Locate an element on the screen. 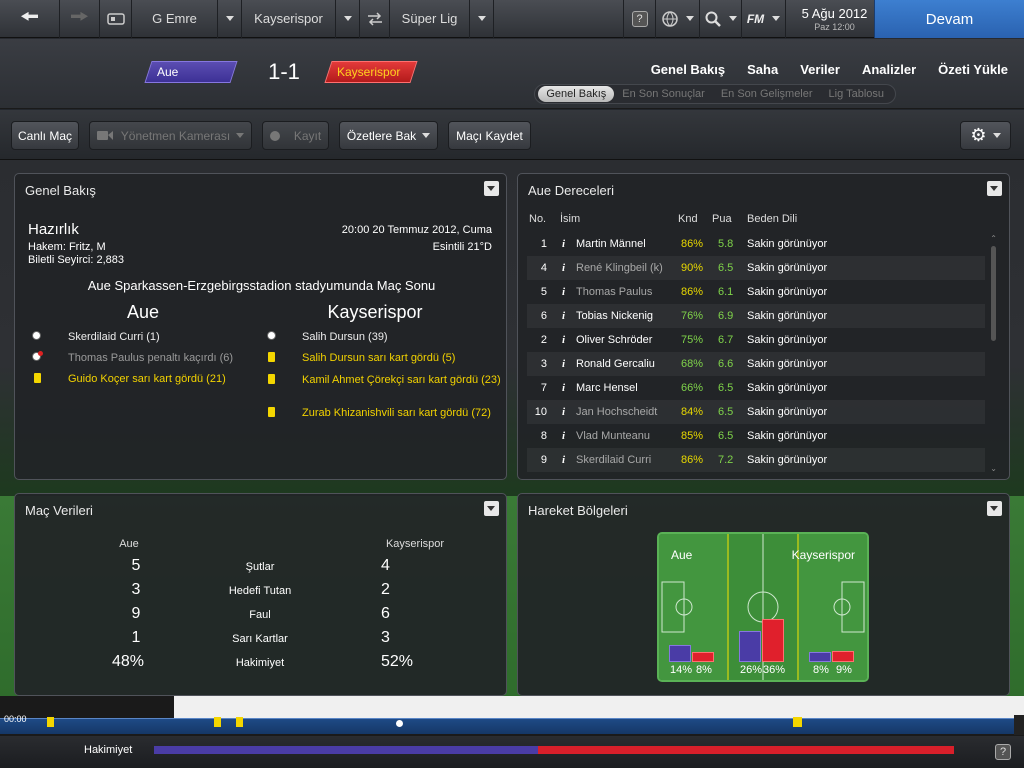  match-data-away-label: Kayserispor is located at coordinates (415, 544).